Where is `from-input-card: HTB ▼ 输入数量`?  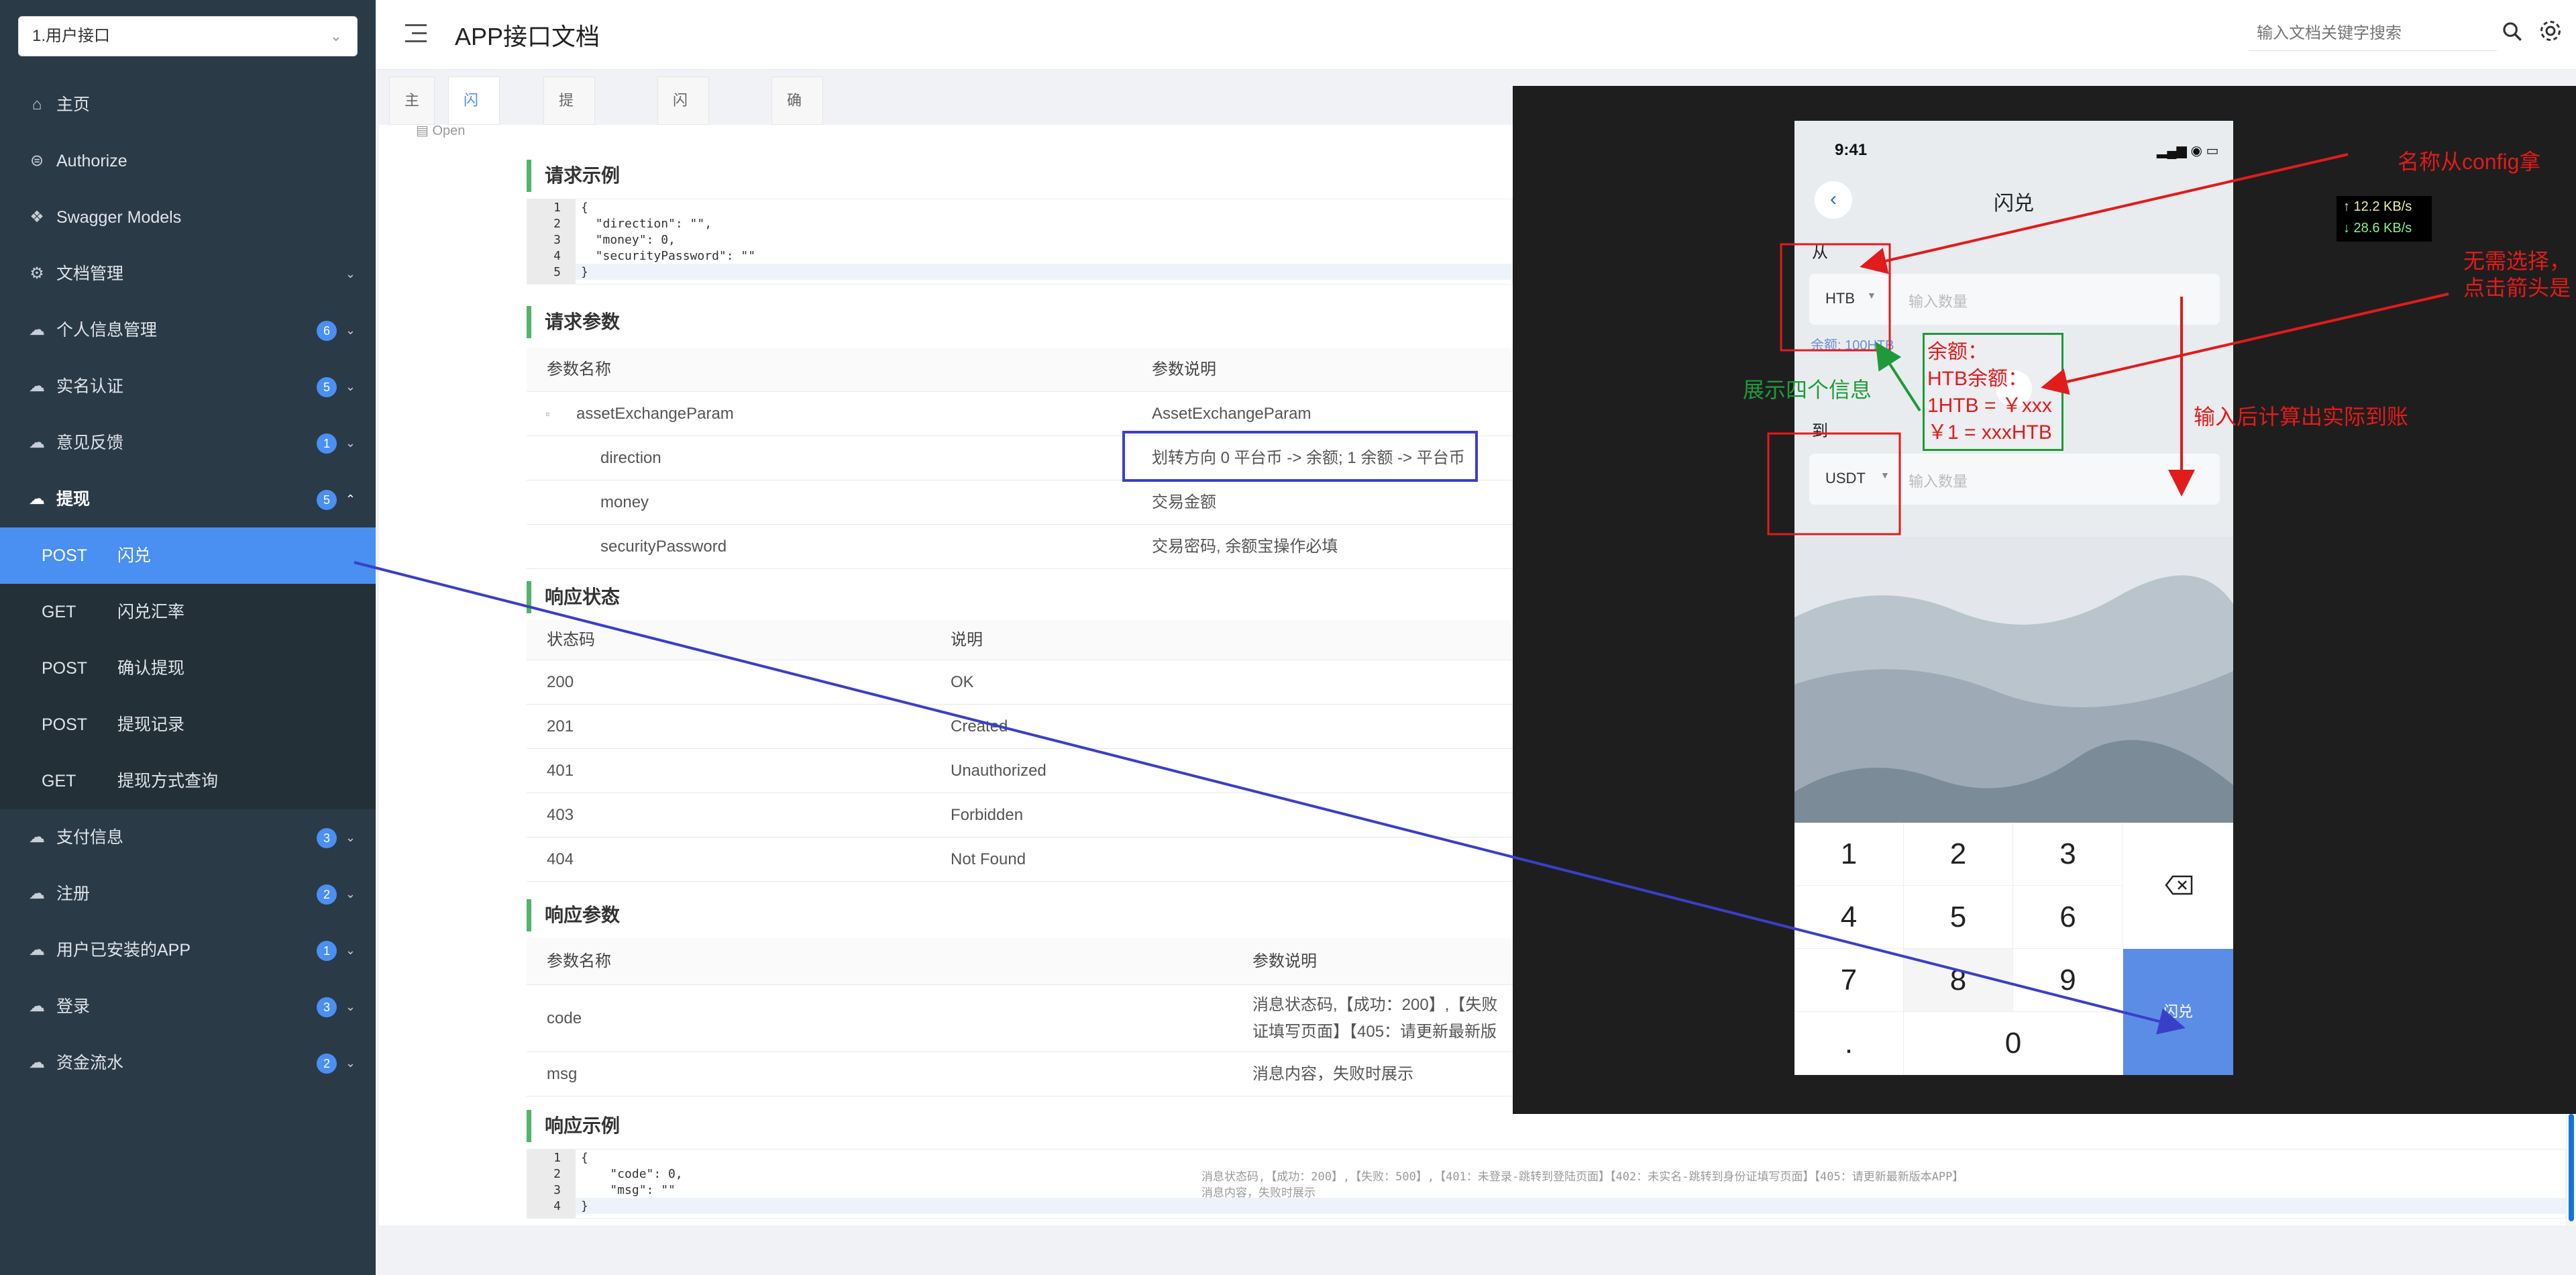 from-input-card: HTB ▼ 输入数量 is located at coordinates (2014, 299).